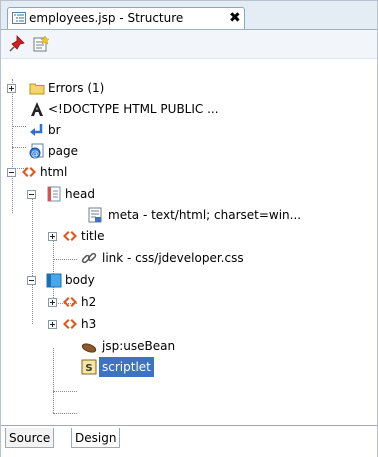 The height and width of the screenshot is (457, 378). Describe the element at coordinates (36, 130) in the screenshot. I see `line-break-icon` at that location.